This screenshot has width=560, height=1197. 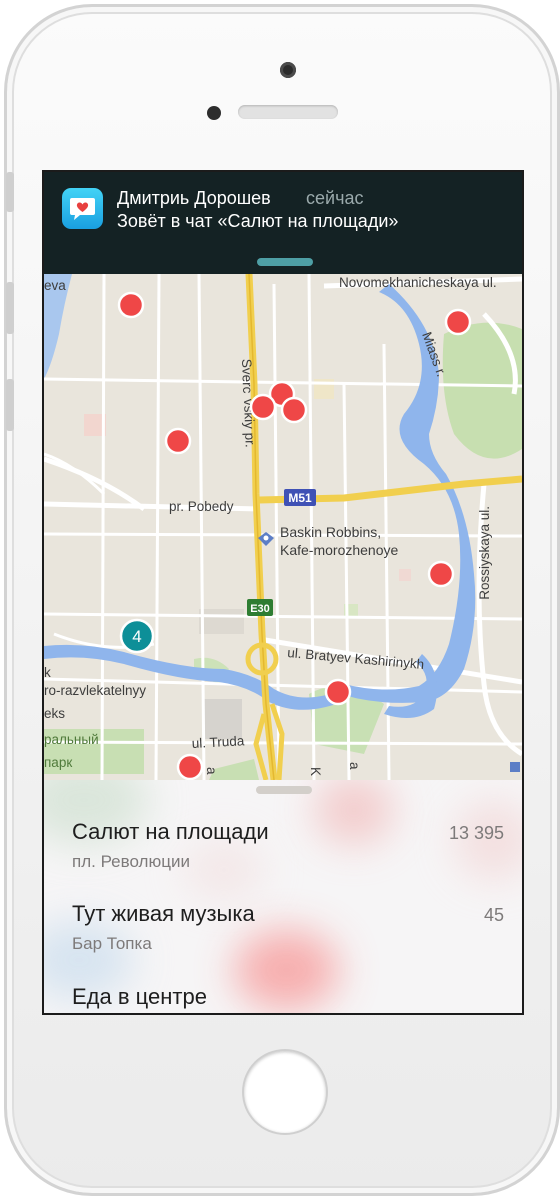 I want to click on street-label-rossiyskaya: Rossiyskaya ul., so click(x=484, y=553).